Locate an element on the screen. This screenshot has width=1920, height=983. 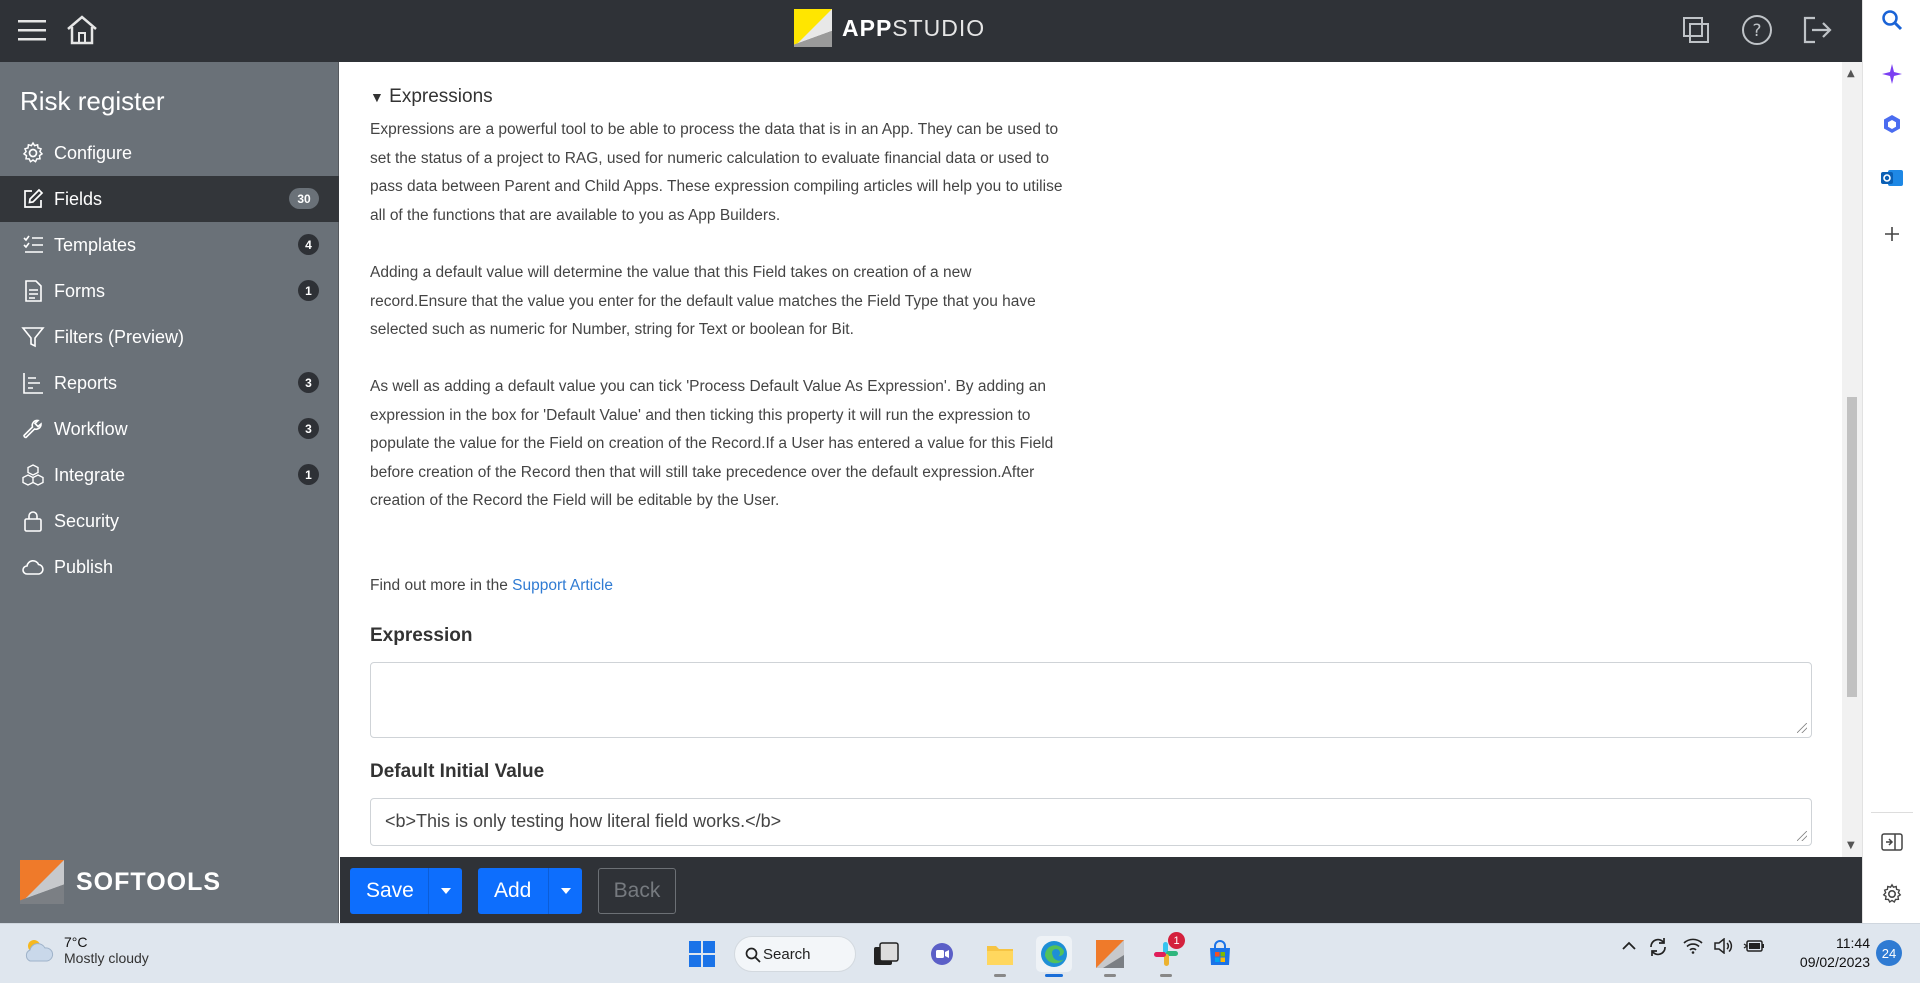
sidebar-item-label: Workflow is located at coordinates (91, 428).